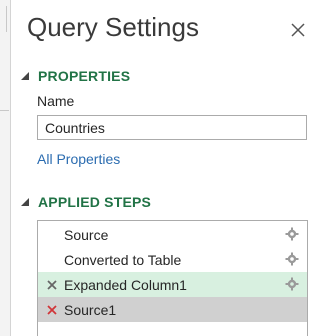  What do you see at coordinates (5, 168) in the screenshot?
I see `collapsed-pane-edge` at bounding box center [5, 168].